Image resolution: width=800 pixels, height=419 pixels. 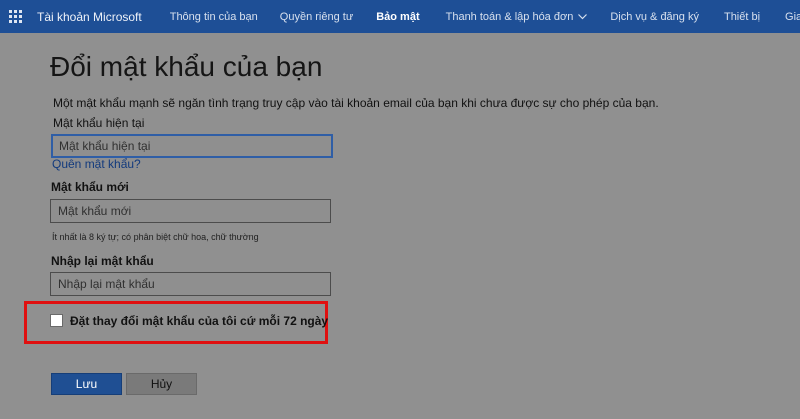 I want to click on nav-item-security: Bảo mật, so click(x=397, y=17).